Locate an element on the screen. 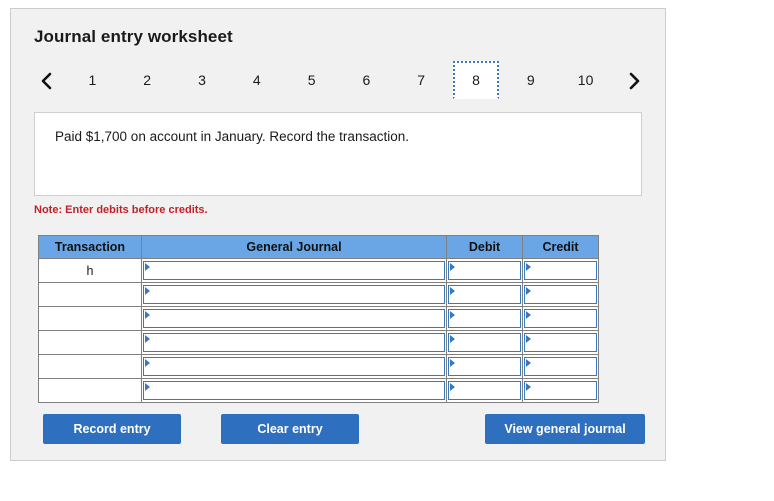 The height and width of the screenshot is (501, 774). journal-table-head: Transaction General Journal Debit Credit is located at coordinates (318, 247).